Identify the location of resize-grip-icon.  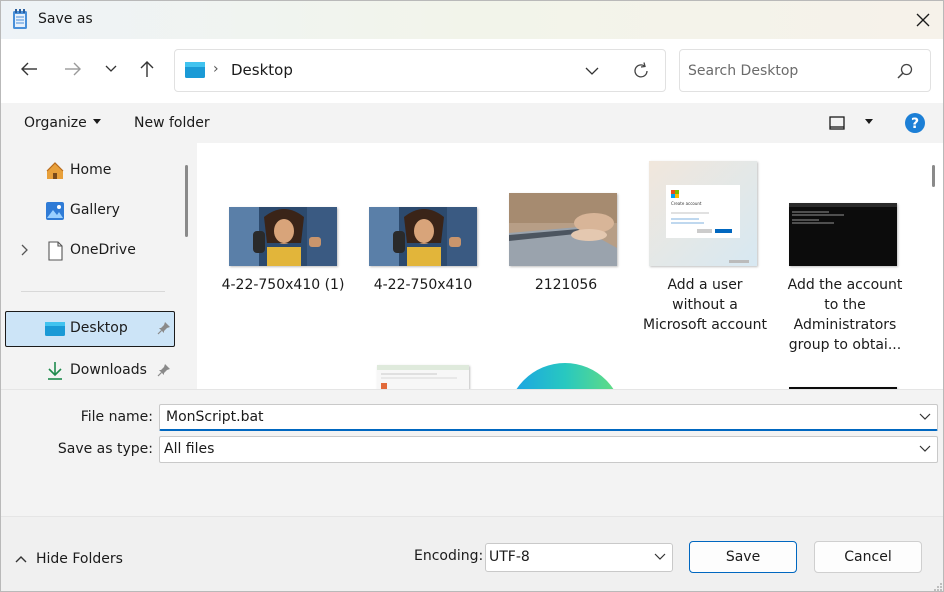
(938, 587).